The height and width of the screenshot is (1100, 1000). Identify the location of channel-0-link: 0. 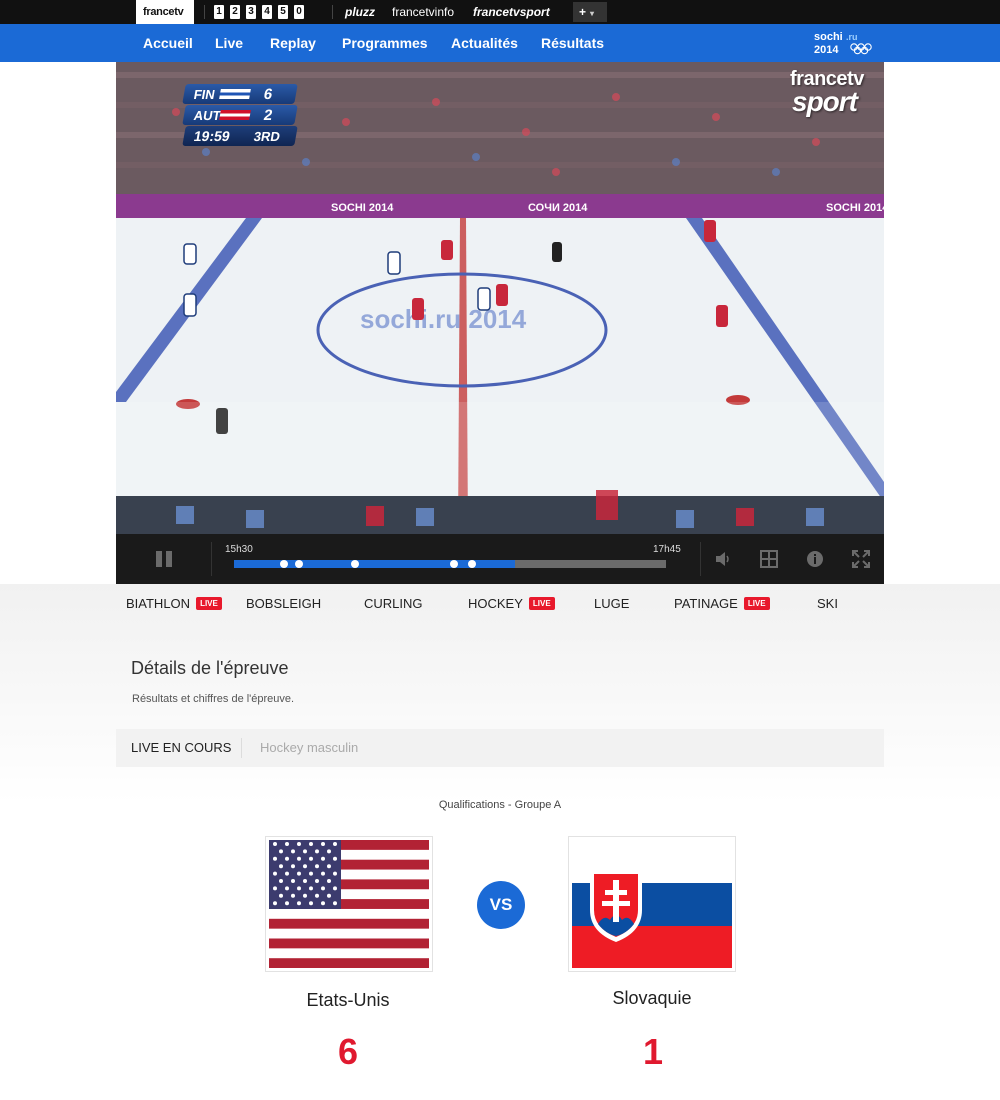
(299, 12).